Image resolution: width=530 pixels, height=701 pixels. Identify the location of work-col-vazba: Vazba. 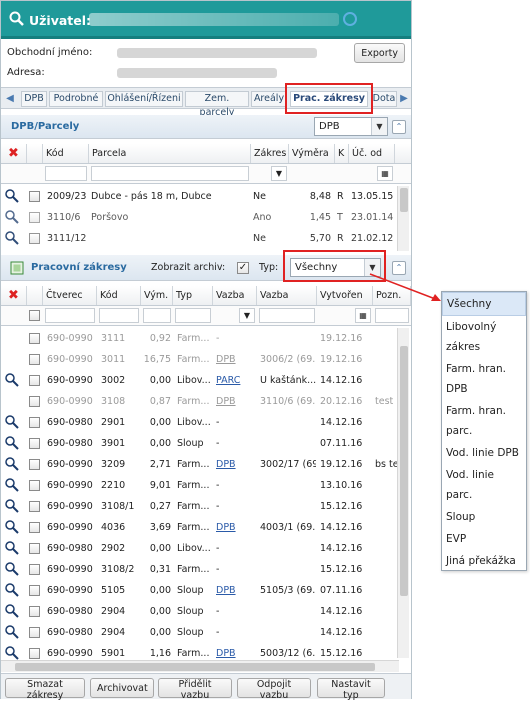
(235, 295).